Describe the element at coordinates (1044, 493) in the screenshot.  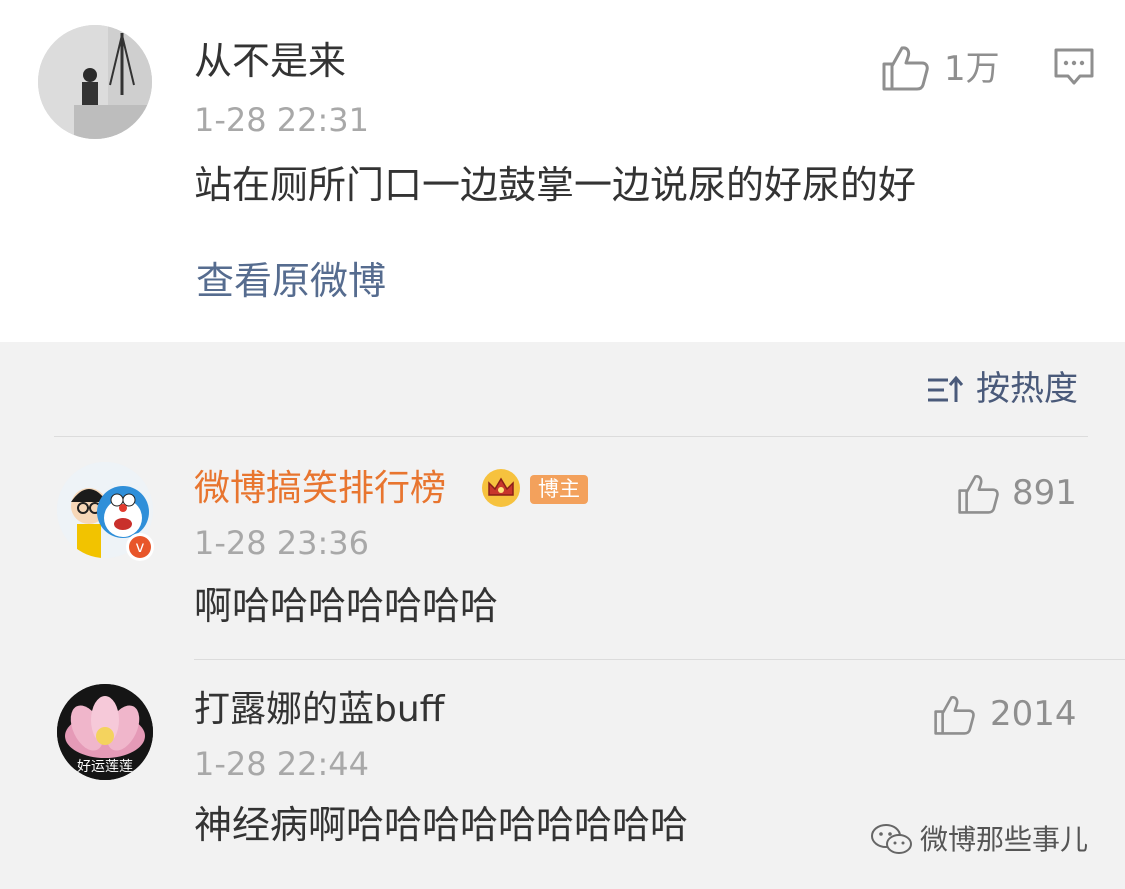
I see `like-count: 891` at that location.